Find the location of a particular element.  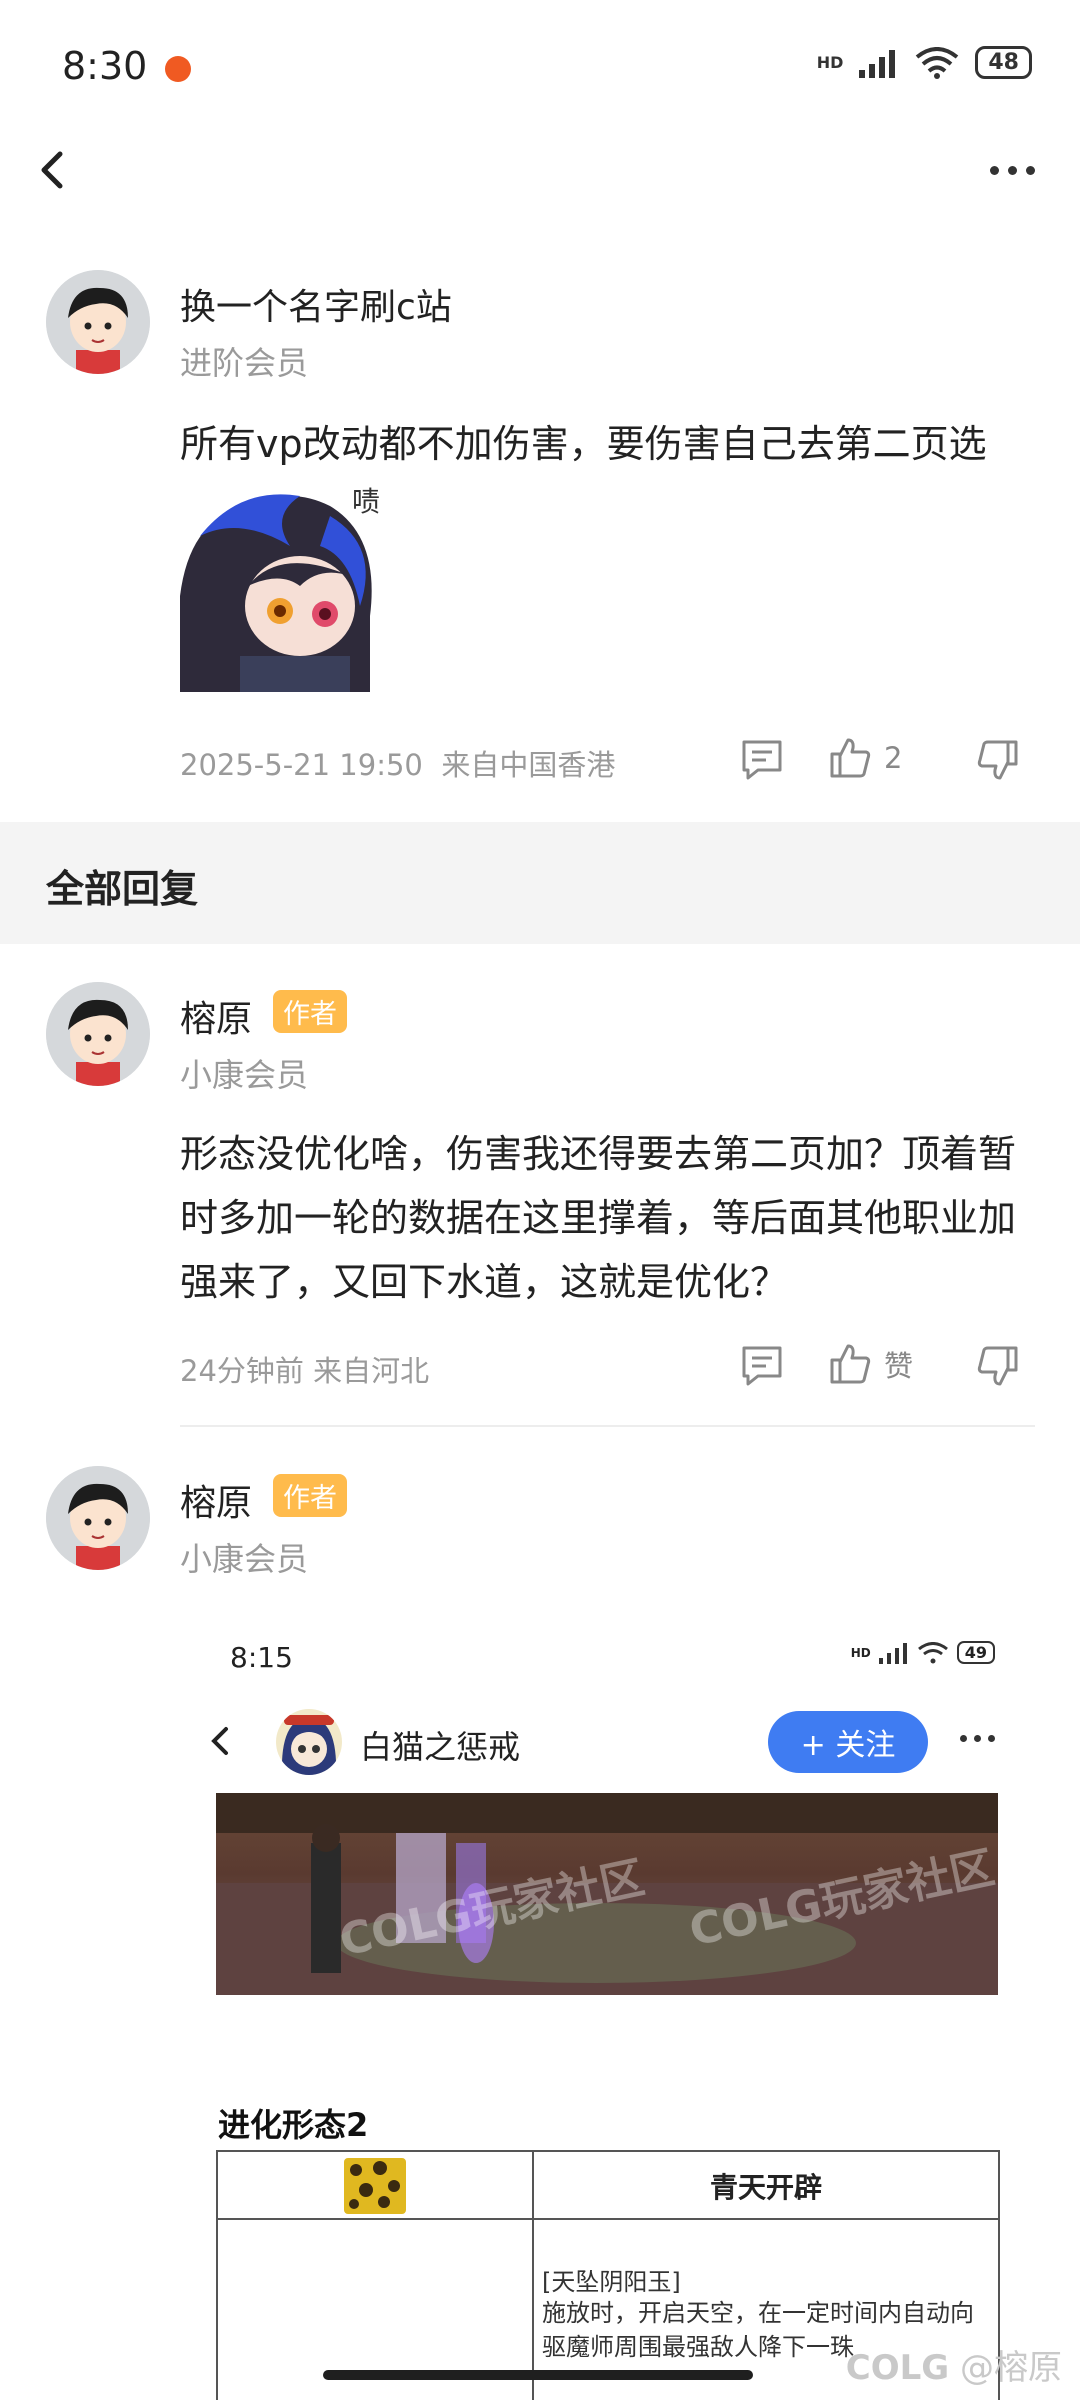

reply-dislike-button is located at coordinates (998, 1366).